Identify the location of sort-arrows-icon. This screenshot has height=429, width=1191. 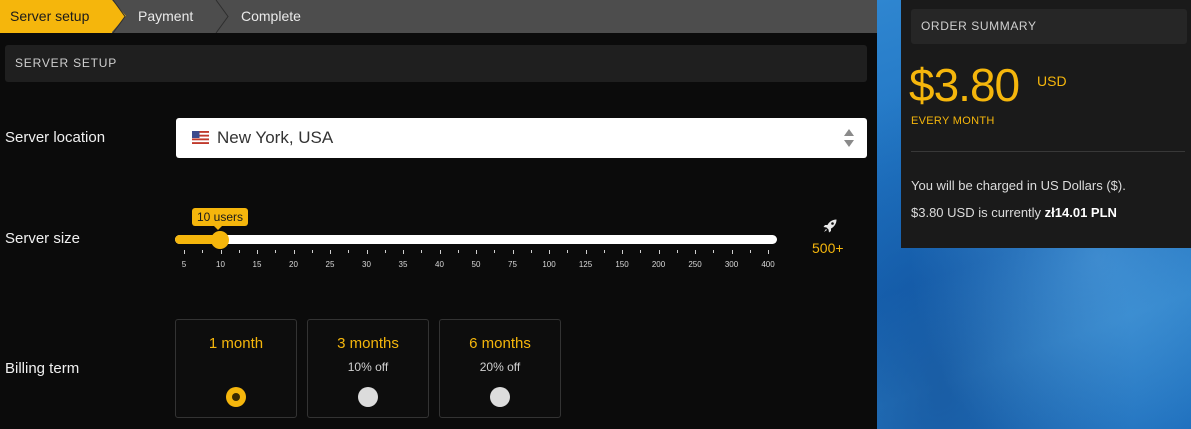
(849, 138).